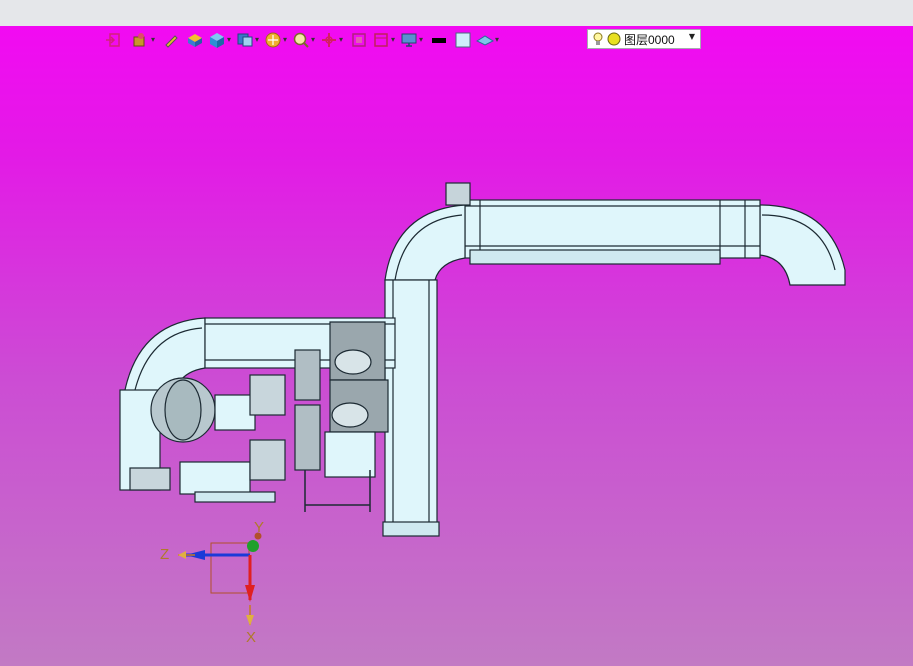 Image resolution: width=913 pixels, height=666 pixels. I want to click on axis-label-z: Z, so click(165, 554).